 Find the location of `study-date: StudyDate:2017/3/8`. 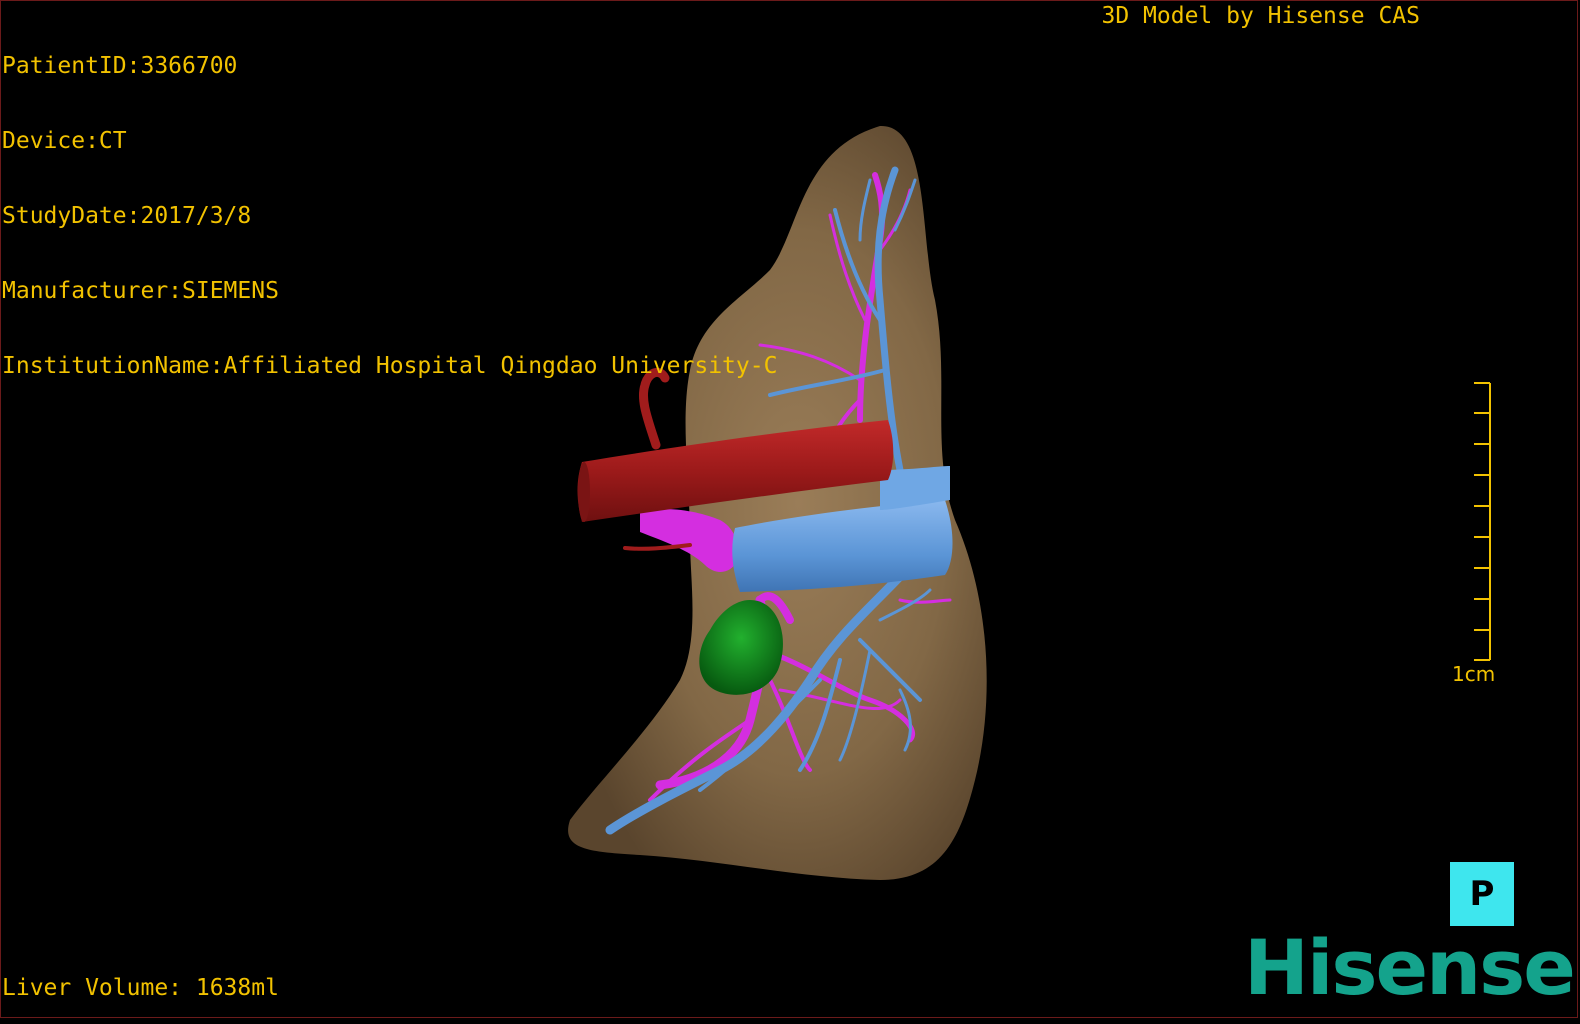

study-date: StudyDate:2017/3/8 is located at coordinates (127, 216).